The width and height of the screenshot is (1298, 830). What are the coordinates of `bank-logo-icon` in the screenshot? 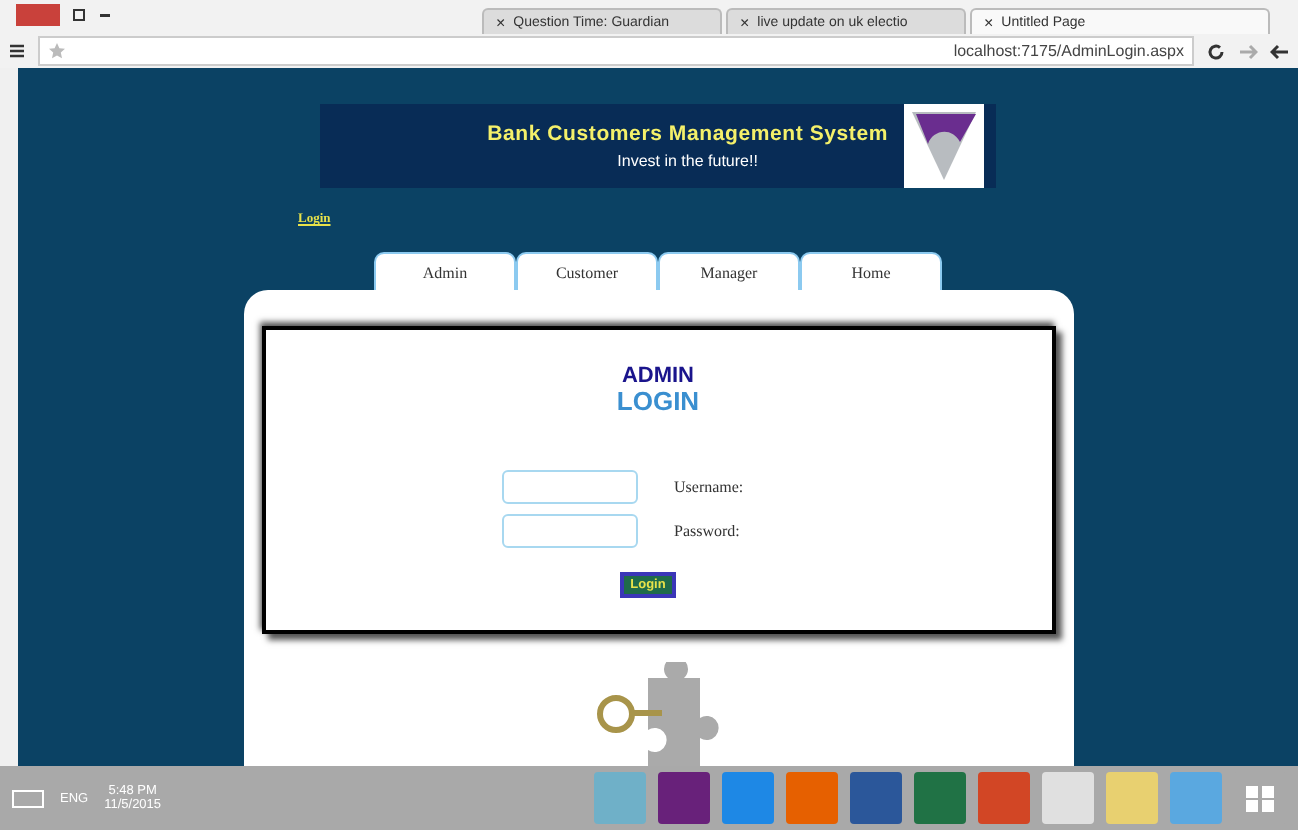 It's located at (944, 146).